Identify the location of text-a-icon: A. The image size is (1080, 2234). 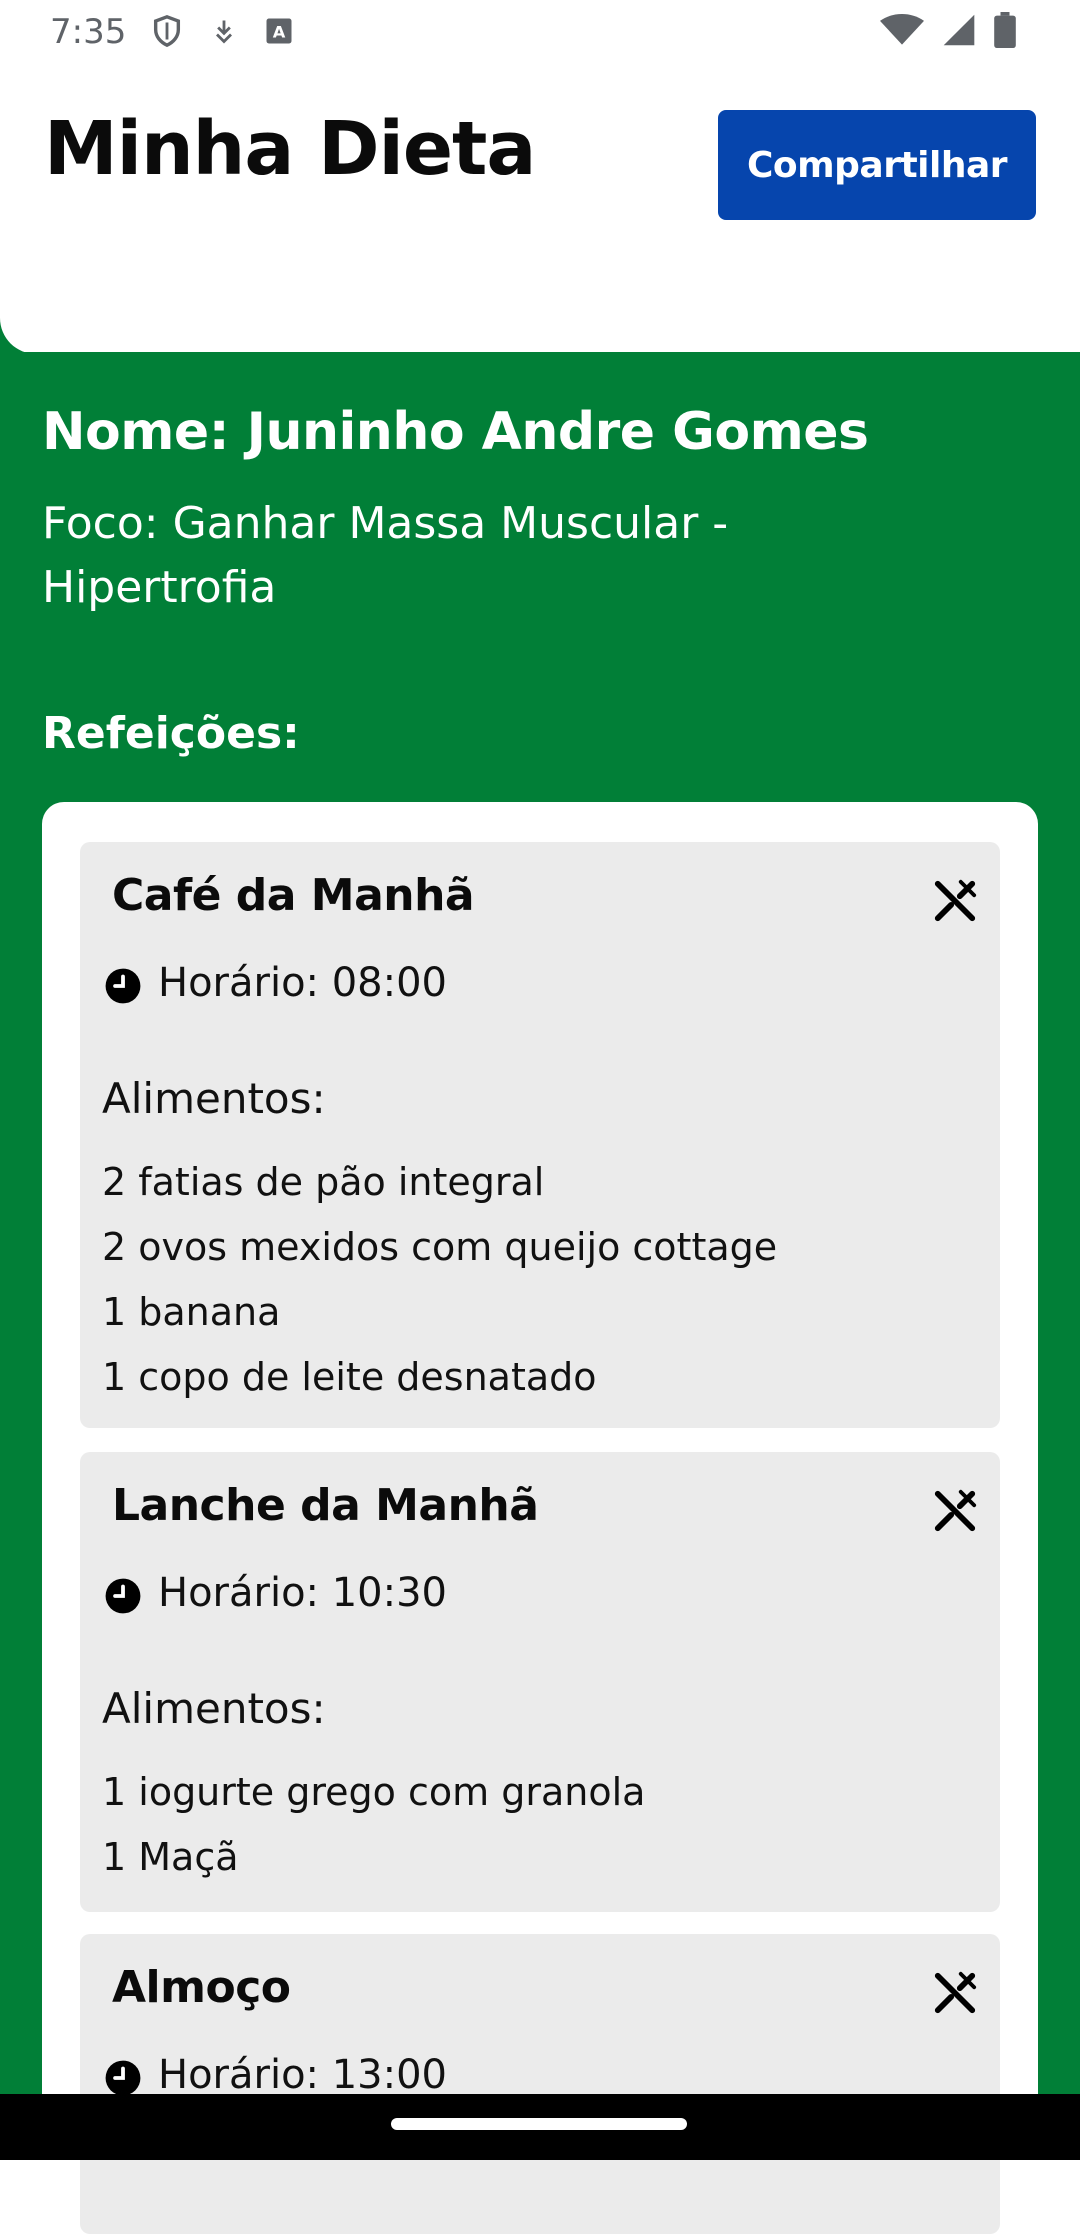
(279, 31).